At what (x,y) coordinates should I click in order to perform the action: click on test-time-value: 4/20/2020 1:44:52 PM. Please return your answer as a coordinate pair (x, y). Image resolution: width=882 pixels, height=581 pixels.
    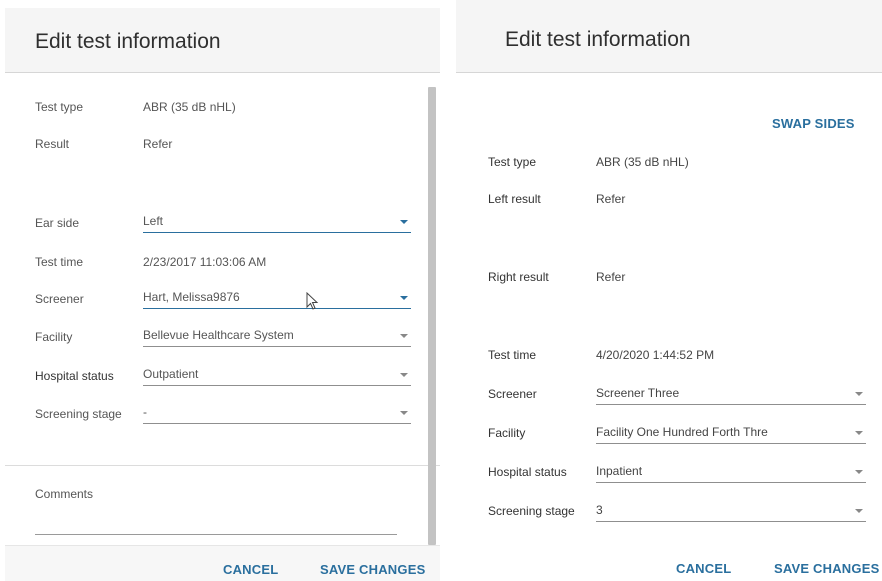
    Looking at the image, I should click on (655, 355).